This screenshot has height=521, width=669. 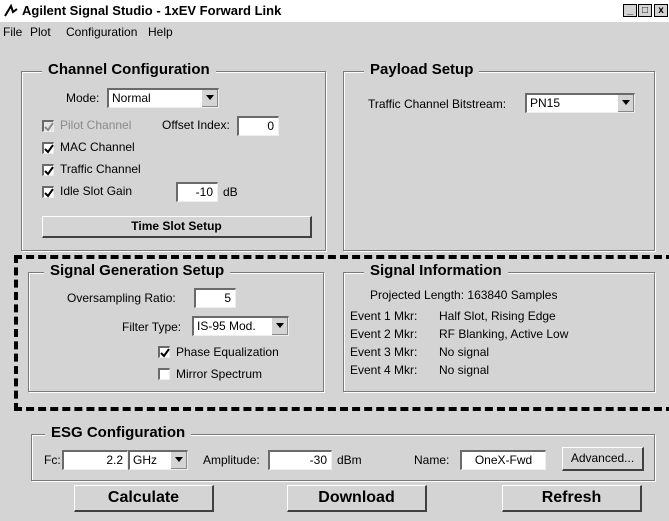 I want to click on traffic-channel-checkbox, so click(x=48, y=170).